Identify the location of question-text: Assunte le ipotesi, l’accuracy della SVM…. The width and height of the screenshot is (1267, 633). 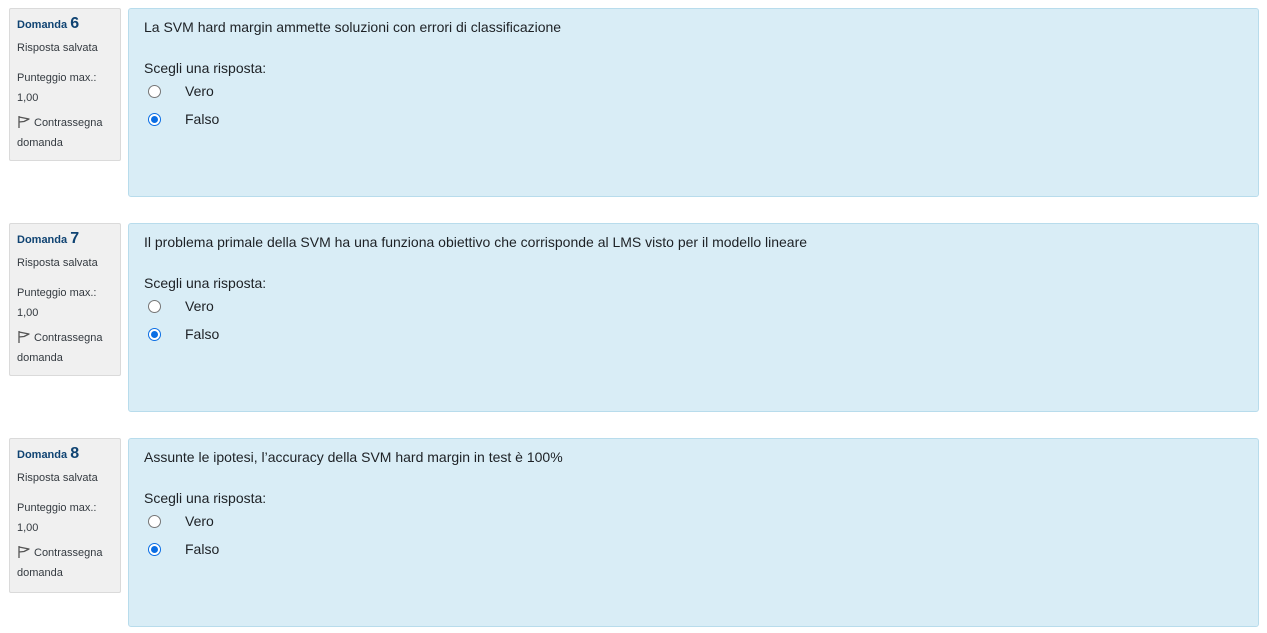
(353, 457).